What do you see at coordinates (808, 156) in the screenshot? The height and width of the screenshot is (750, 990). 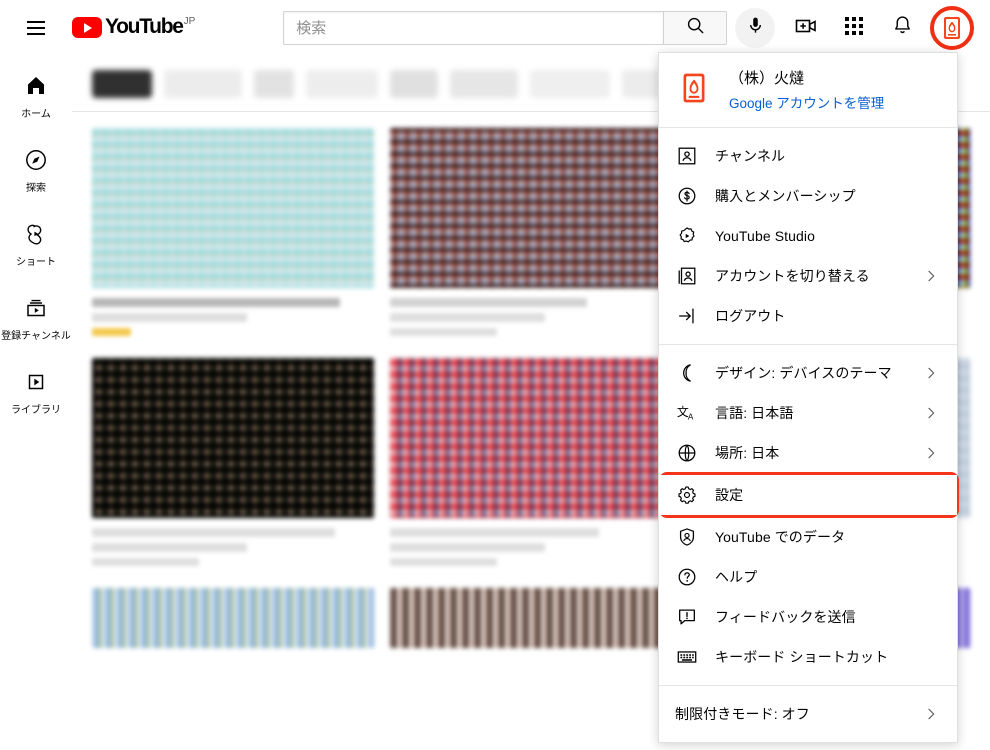 I see `menu-item-channel: チャンネル` at bounding box center [808, 156].